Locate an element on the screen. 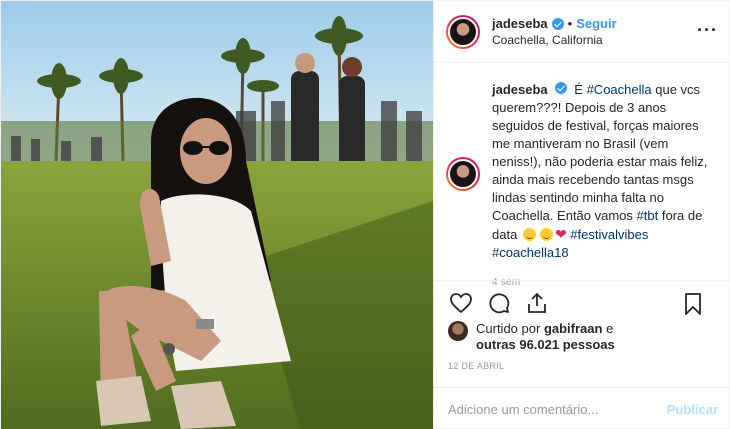  comment-box: Publicar is located at coordinates (582, 408).